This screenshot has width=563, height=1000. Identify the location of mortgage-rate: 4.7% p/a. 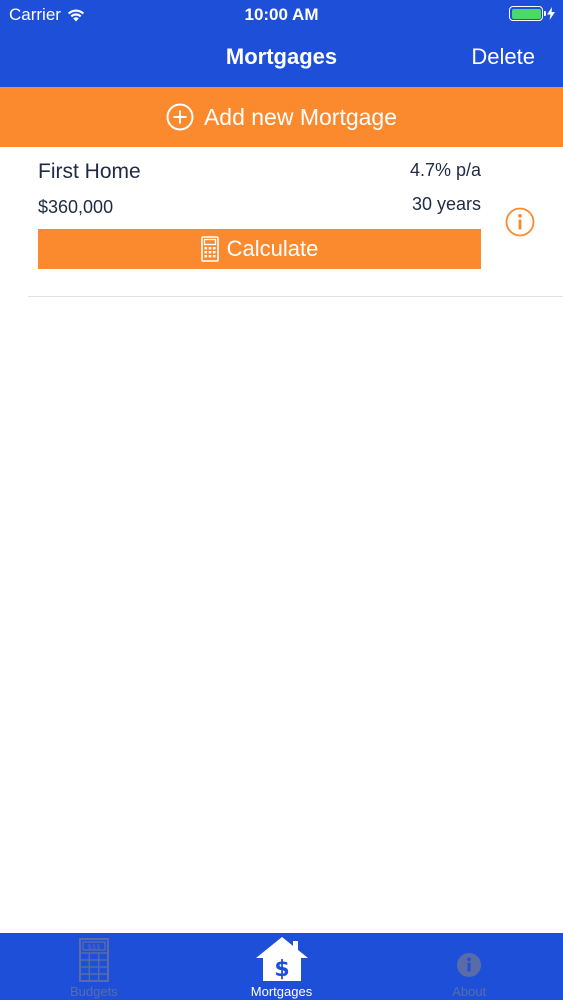
(445, 170).